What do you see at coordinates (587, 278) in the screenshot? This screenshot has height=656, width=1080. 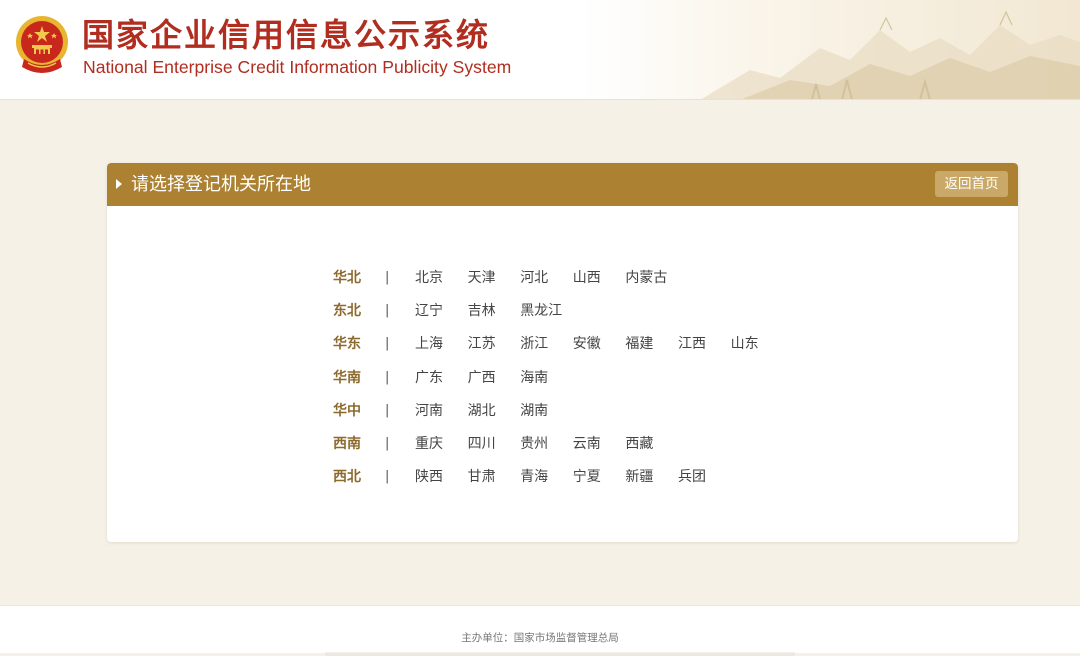 I see `province-link: 山西` at bounding box center [587, 278].